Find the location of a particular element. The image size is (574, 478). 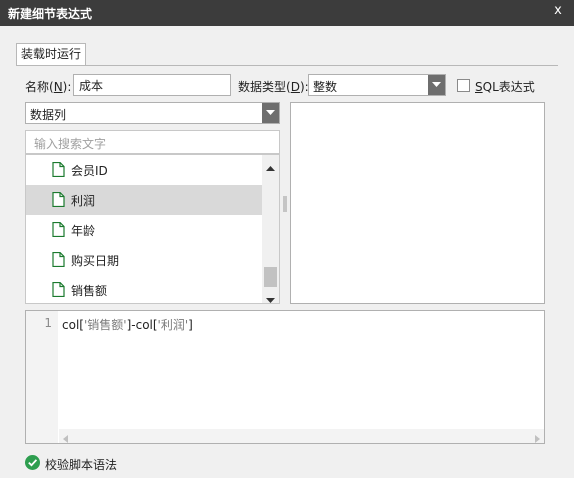

list-item-label: 利润 is located at coordinates (83, 201).